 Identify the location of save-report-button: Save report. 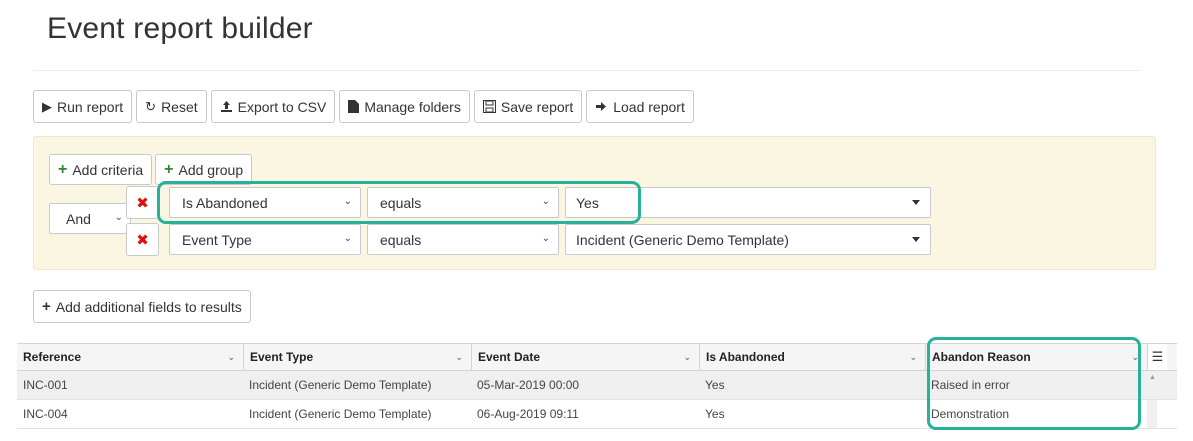
(528, 106).